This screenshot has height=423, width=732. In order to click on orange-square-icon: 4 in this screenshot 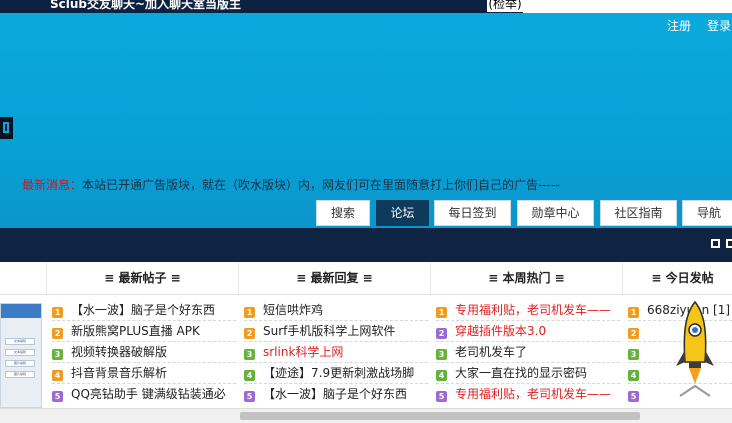, I will do `click(57, 375)`.